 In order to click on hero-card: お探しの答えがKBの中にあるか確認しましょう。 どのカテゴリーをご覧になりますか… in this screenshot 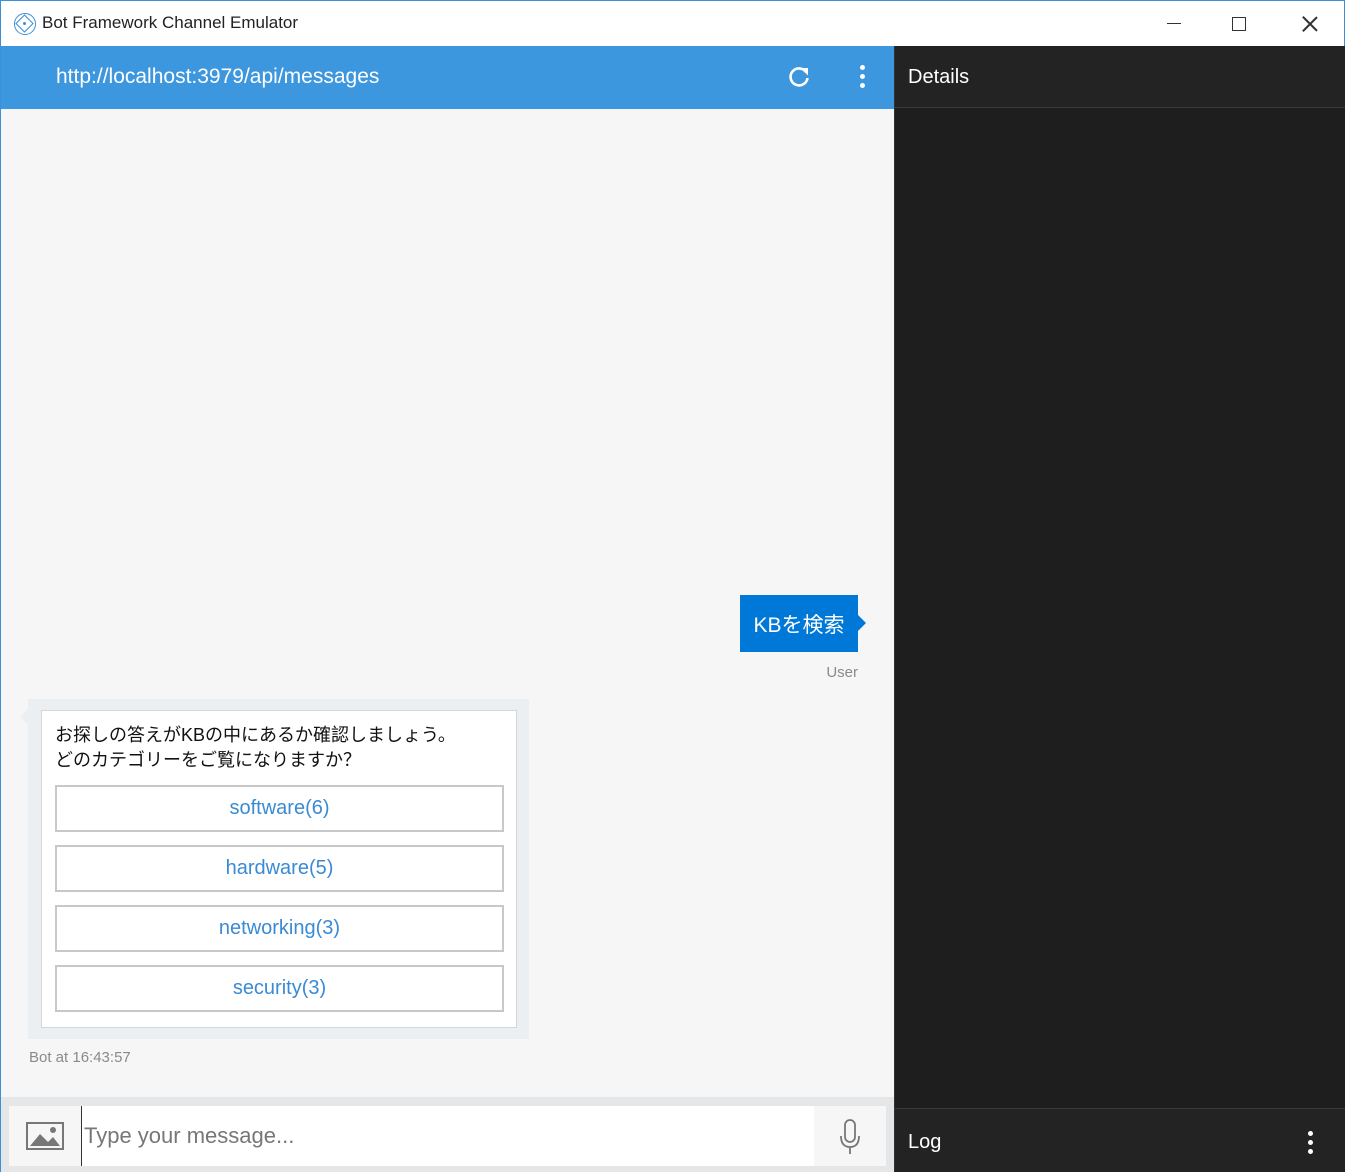, I will do `click(279, 869)`.